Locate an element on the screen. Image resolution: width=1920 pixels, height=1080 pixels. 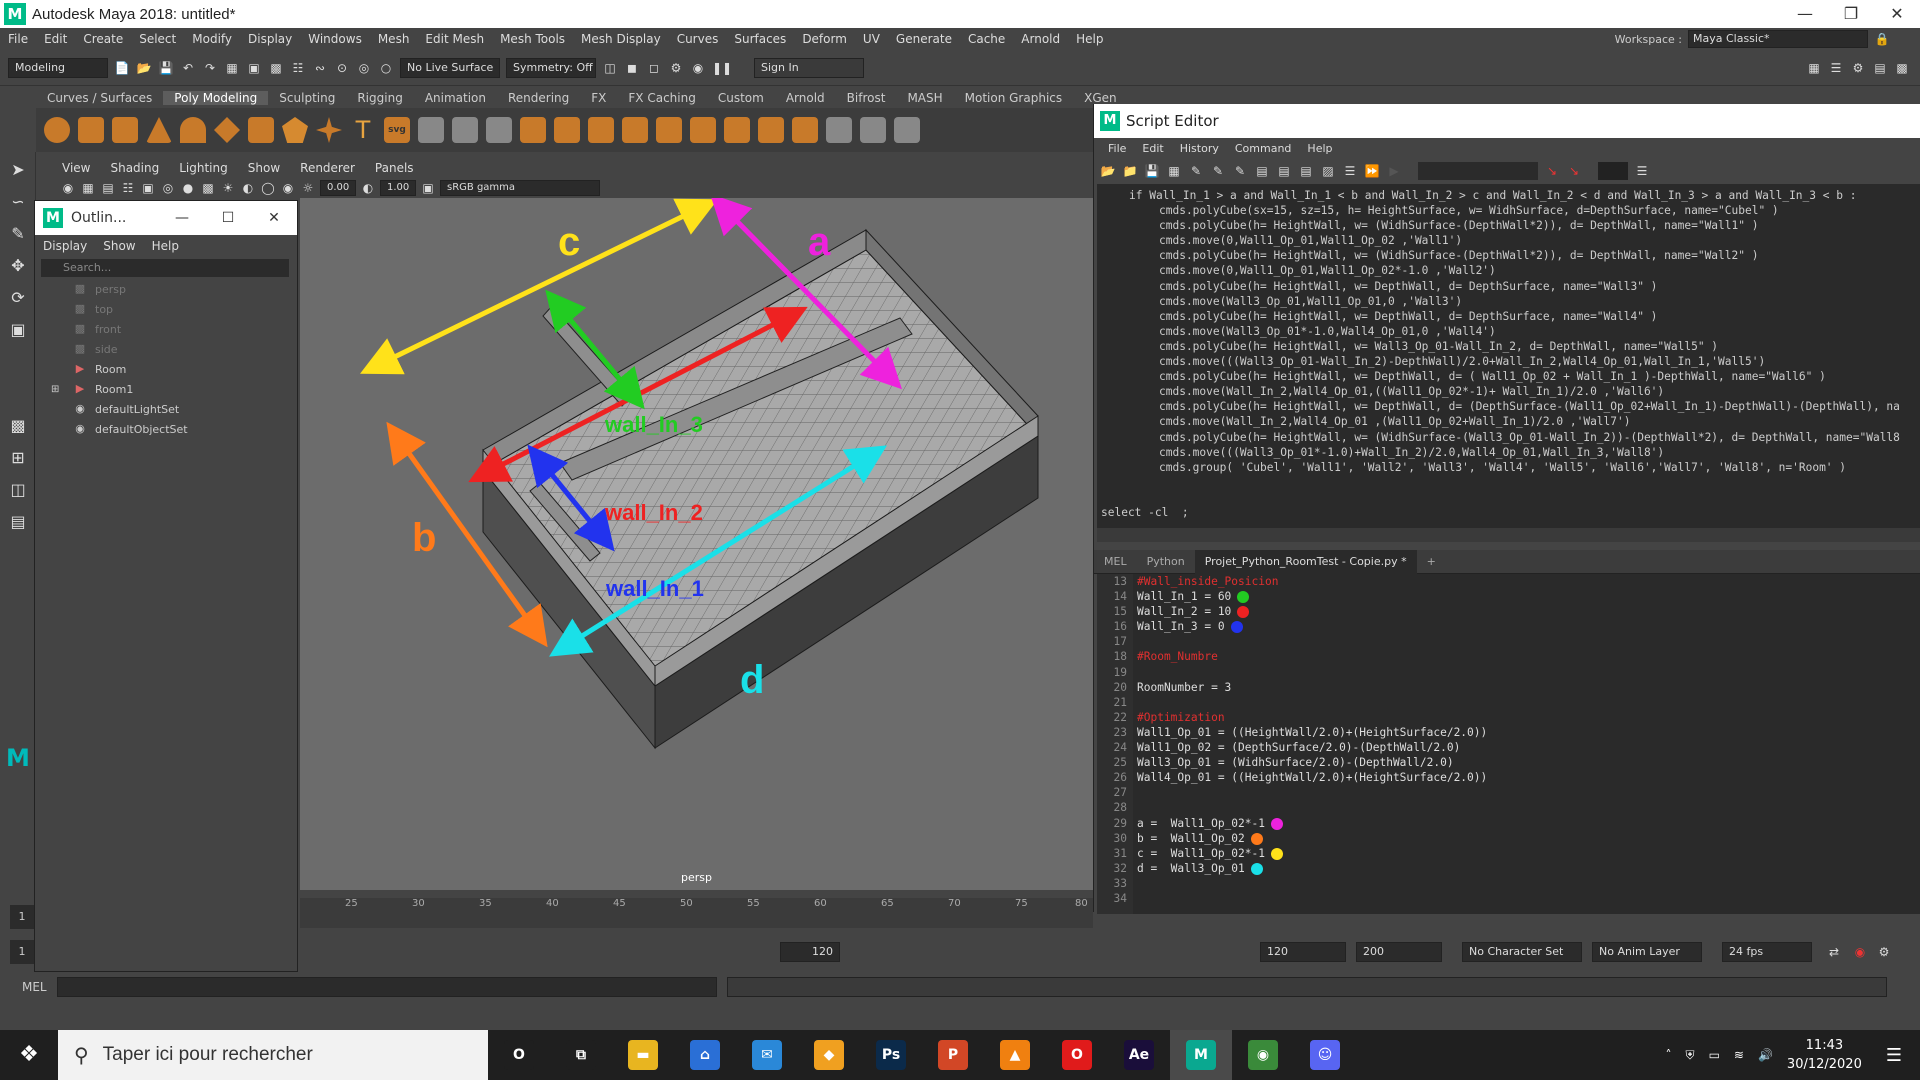
single-view-icon: ▩ is located at coordinates (18, 426).